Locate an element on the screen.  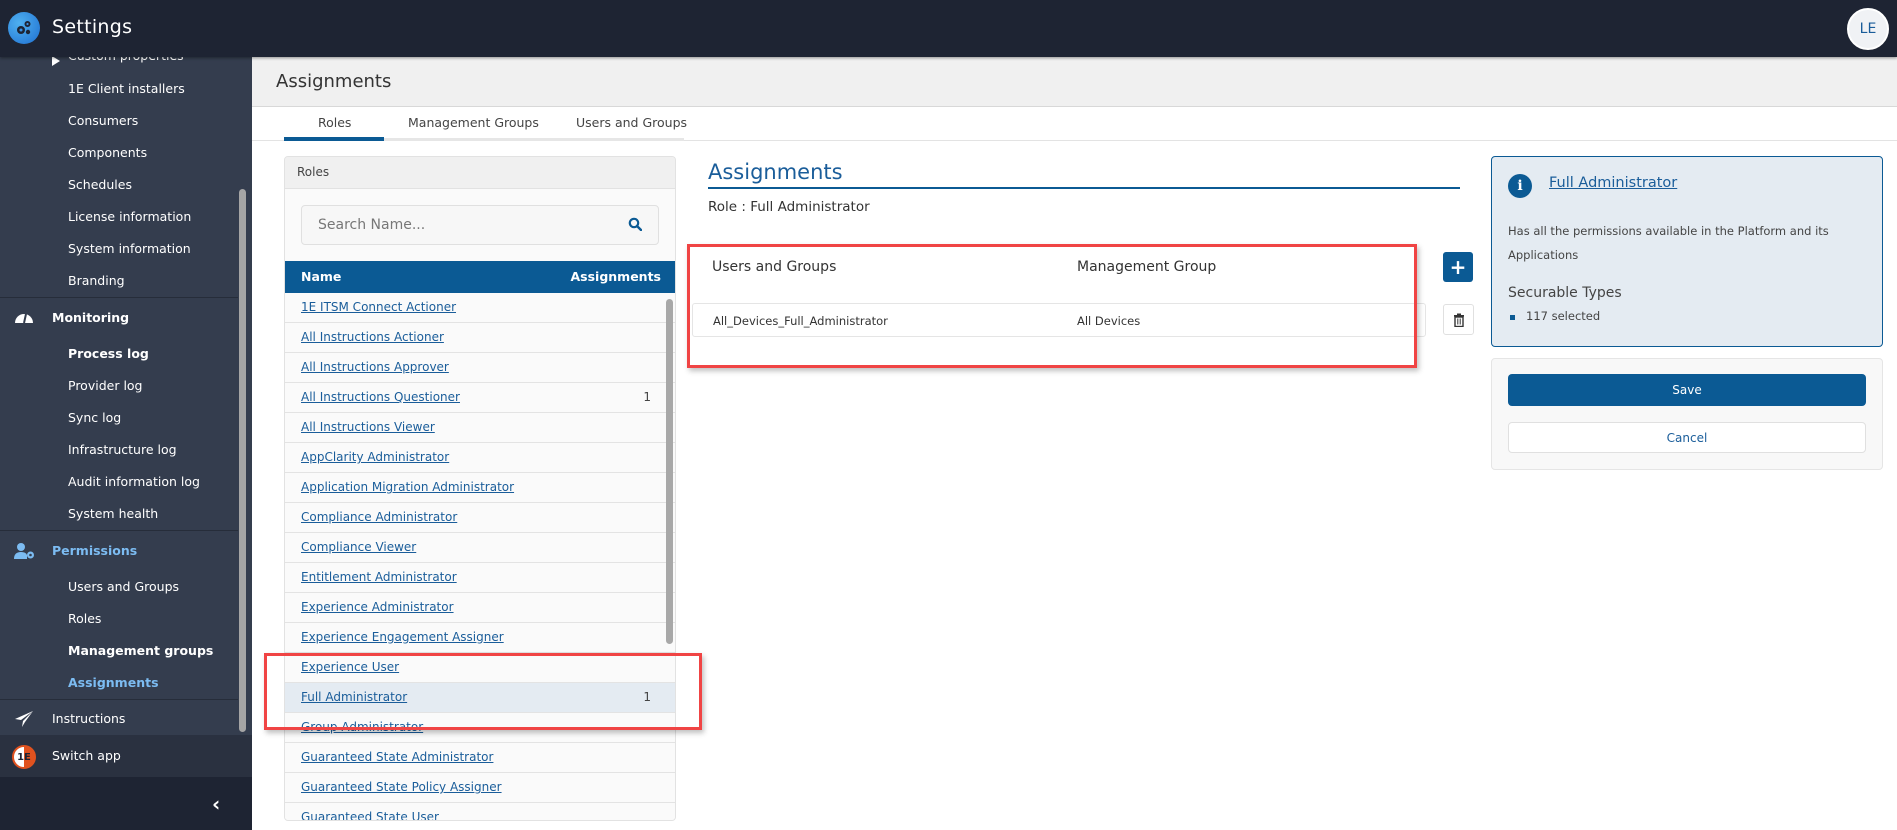
search-icon is located at coordinates (636, 224).